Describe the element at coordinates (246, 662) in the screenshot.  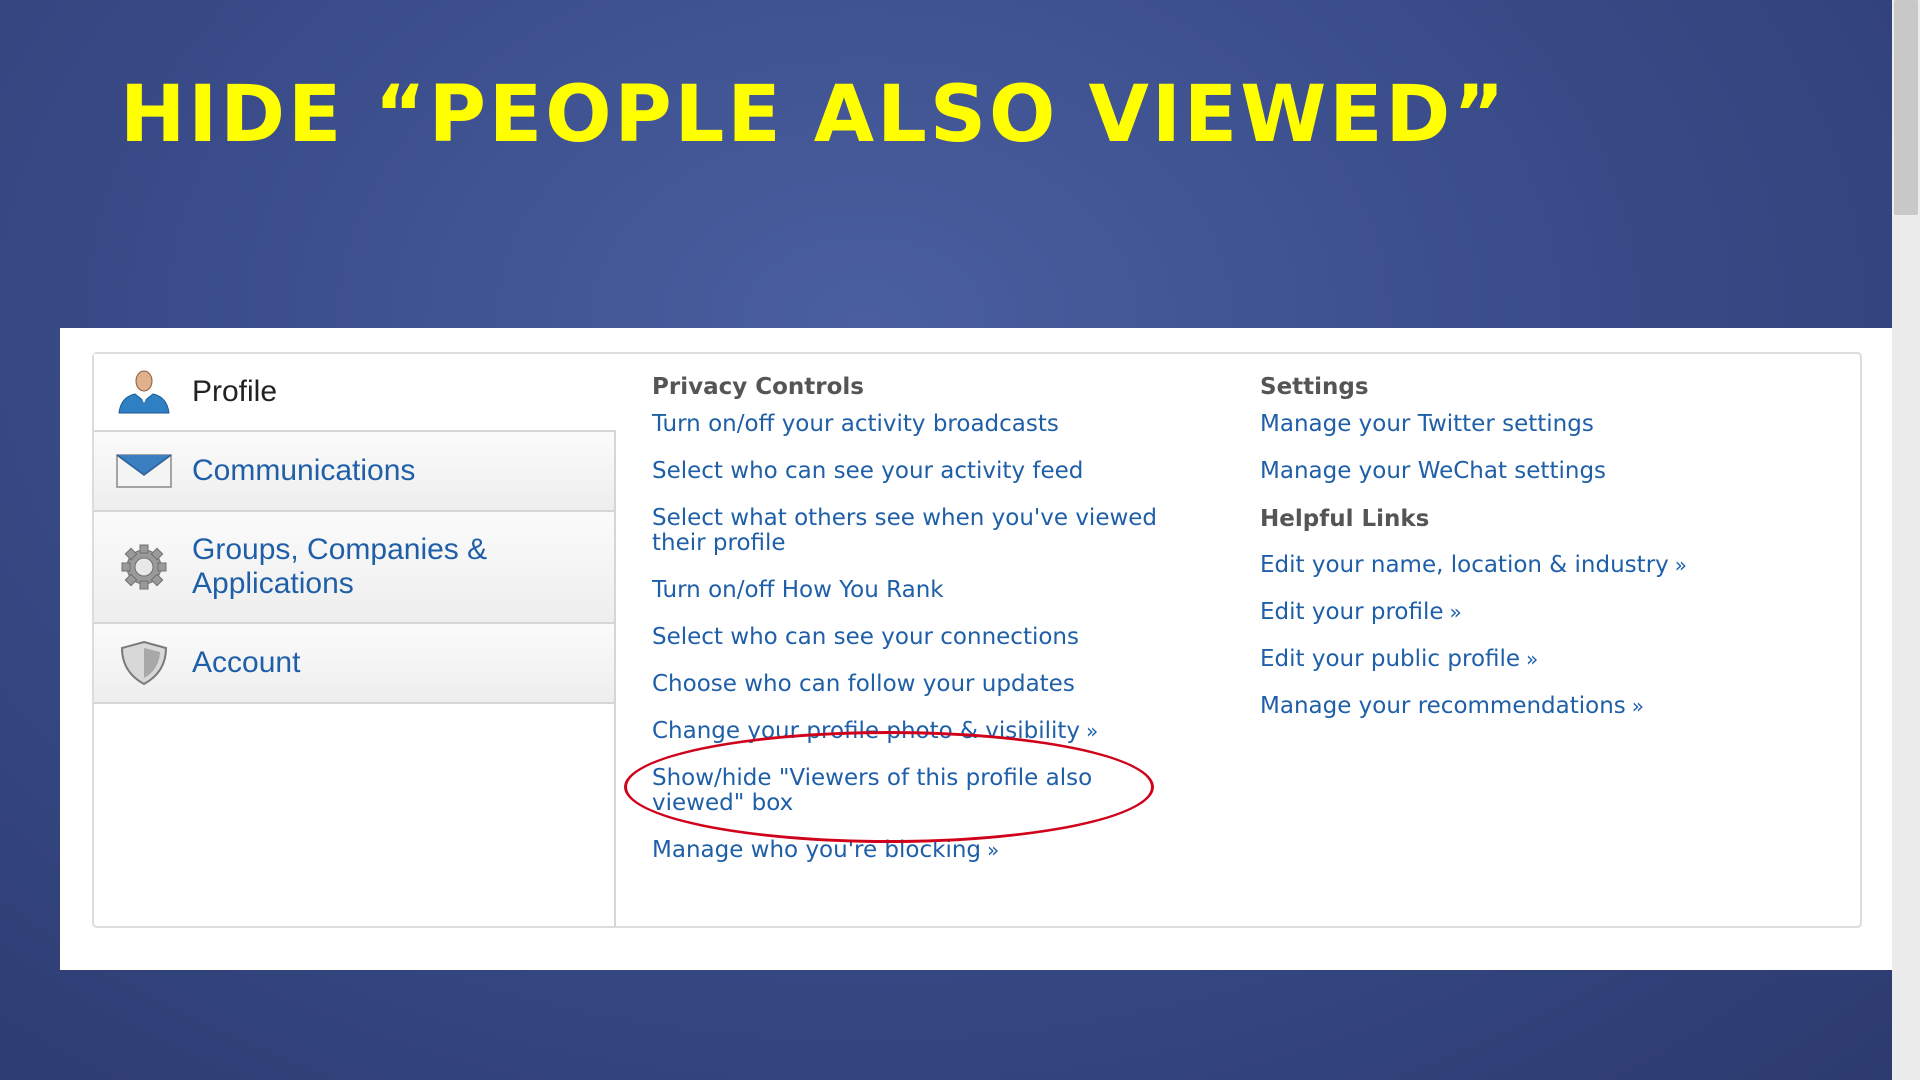
I see `sidebar-item-label: Account` at that location.